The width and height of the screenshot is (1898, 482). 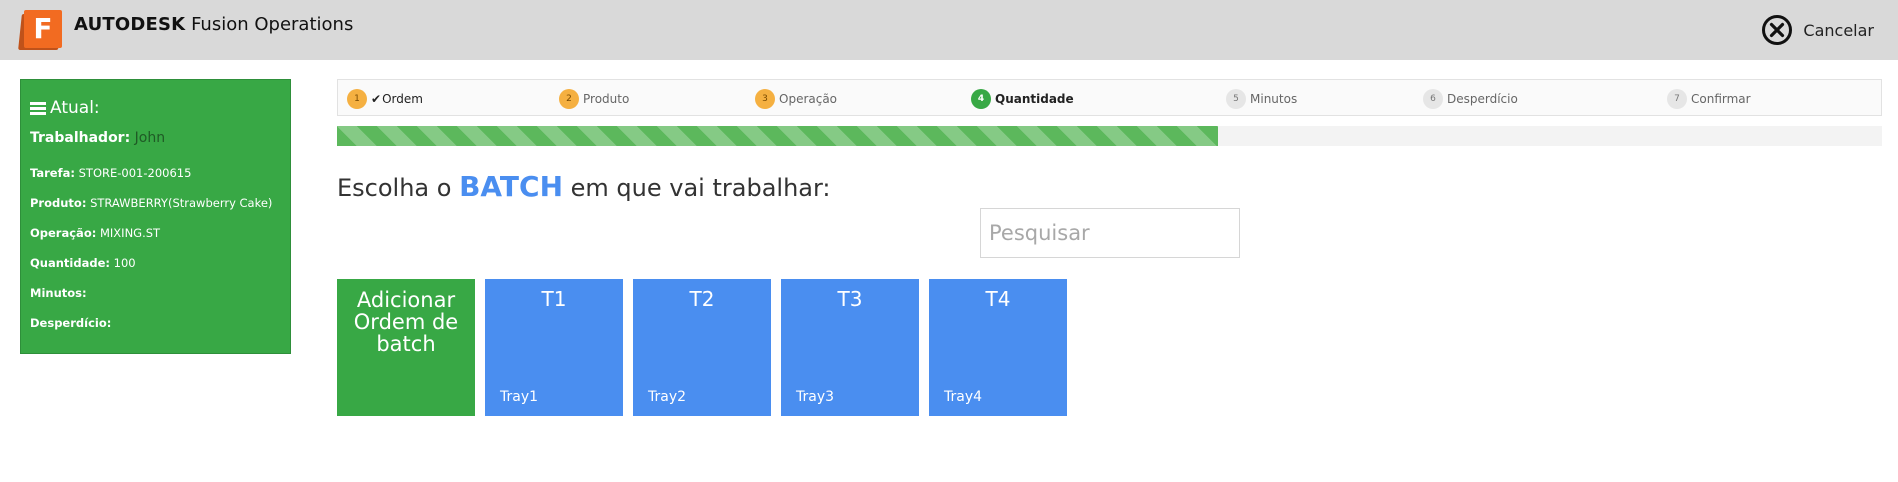 I want to click on operation-row: Operação: MIXING.ST, so click(x=95, y=233).